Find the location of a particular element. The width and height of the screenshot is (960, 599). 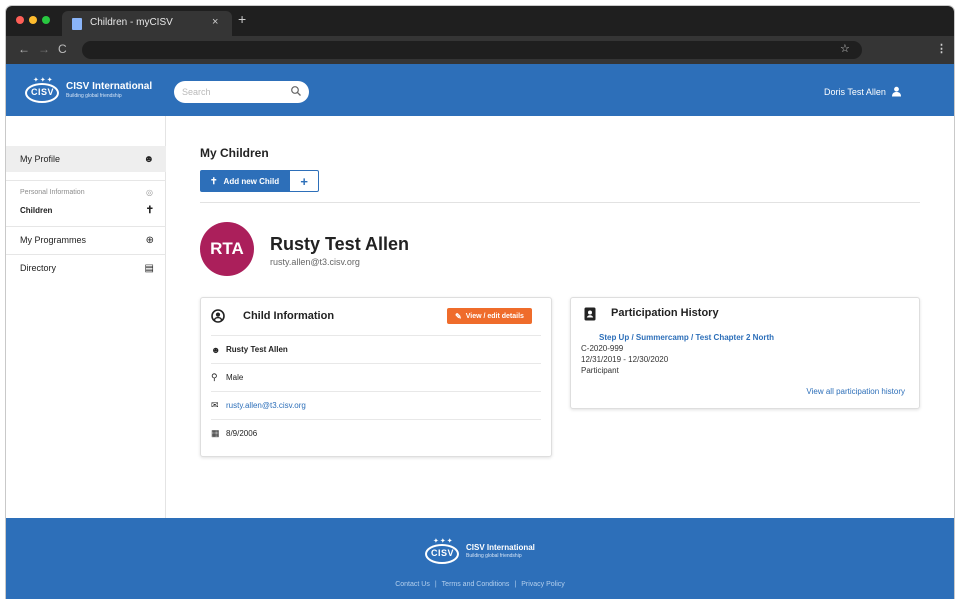

user-circle-icon is located at coordinates (218, 316).